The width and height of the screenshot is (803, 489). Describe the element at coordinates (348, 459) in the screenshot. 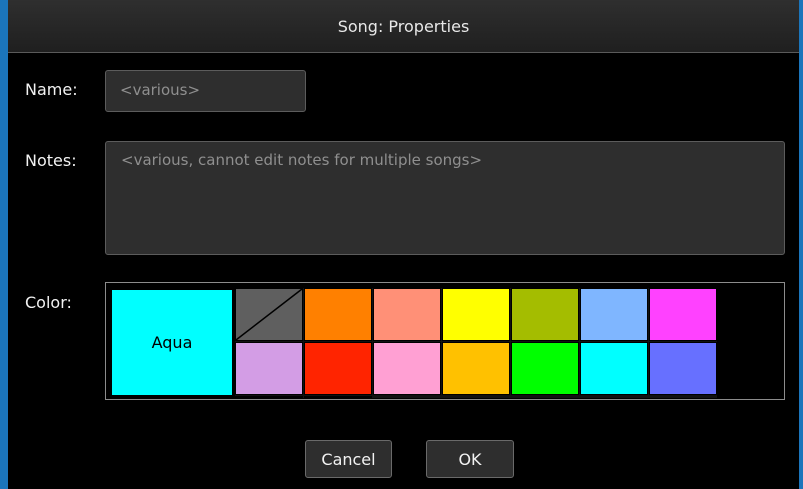

I see `cancel-button: Cancel` at that location.